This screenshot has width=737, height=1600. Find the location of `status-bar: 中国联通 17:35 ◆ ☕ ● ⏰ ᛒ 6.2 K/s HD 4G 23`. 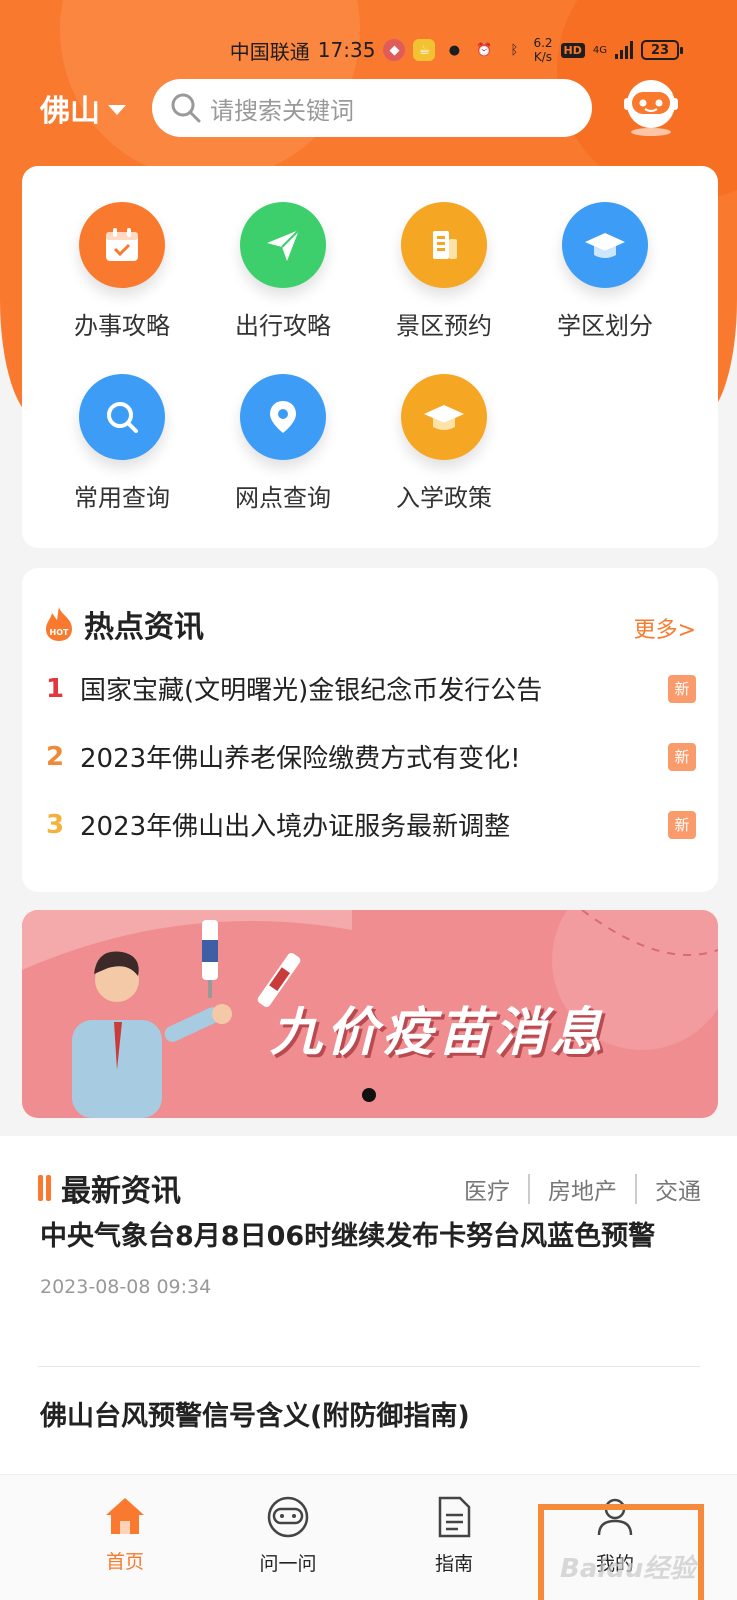

status-bar: 中国联通 17:35 ◆ ☕ ● ⏰ ᛒ 6.2 K/s HD 4G 23 is located at coordinates (456, 50).